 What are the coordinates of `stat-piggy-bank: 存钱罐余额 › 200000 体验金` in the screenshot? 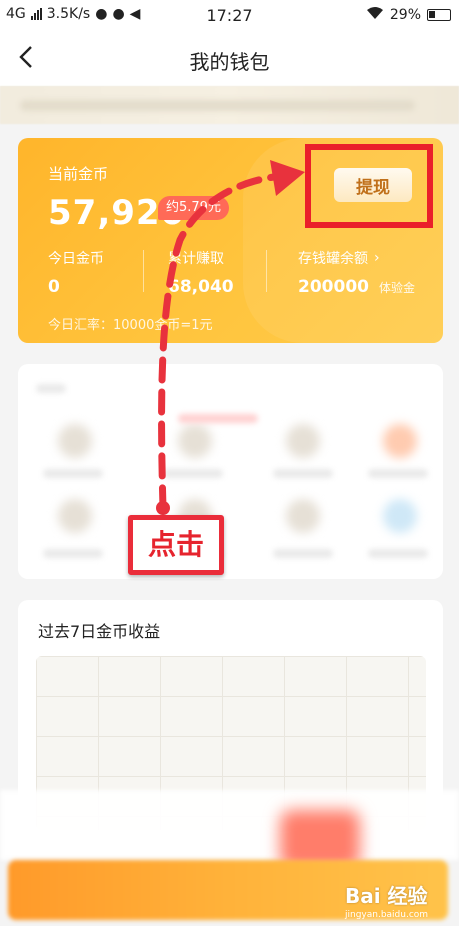 It's located at (356, 272).